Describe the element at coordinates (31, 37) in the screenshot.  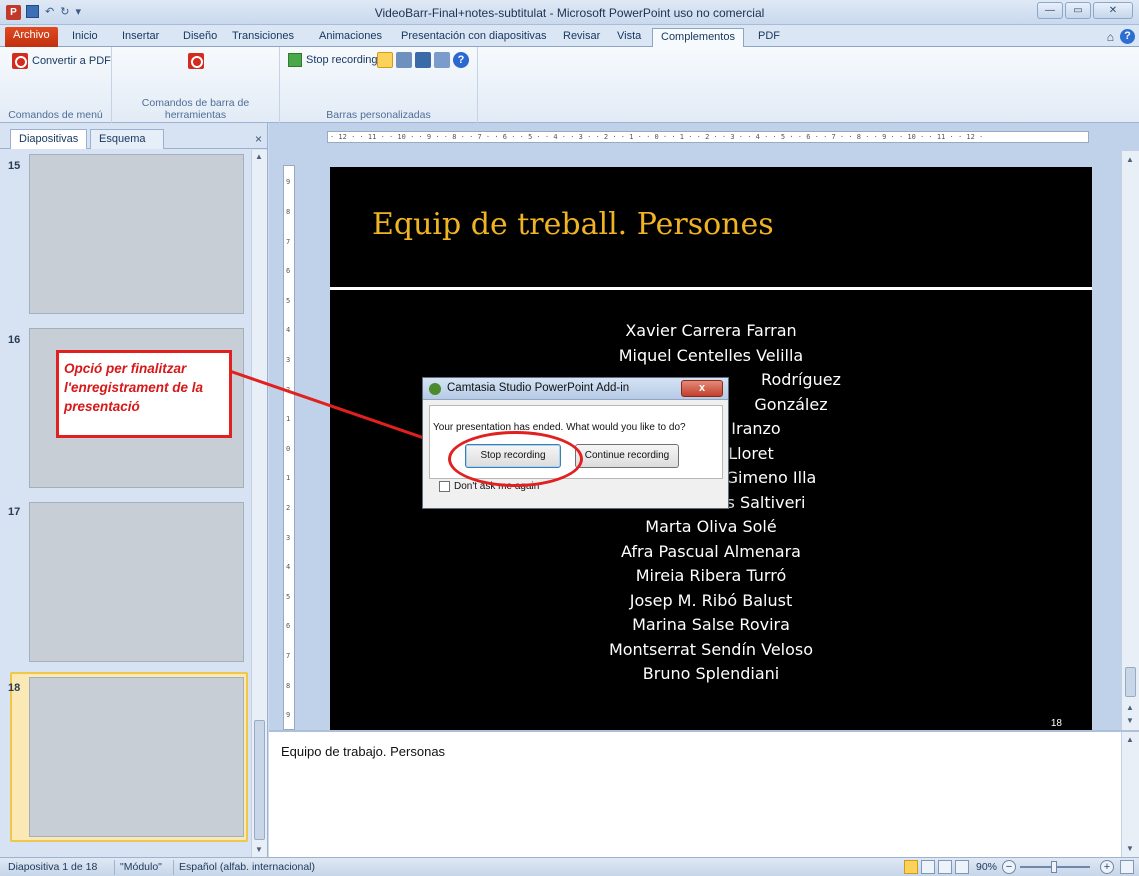
I see `tab-archivo: Archivo` at that location.